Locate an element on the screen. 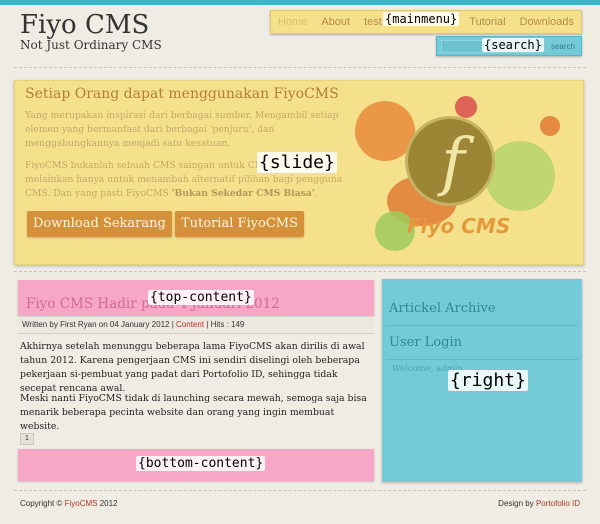 The width and height of the screenshot is (600, 524). top-content-placeholder: {top-content} is located at coordinates (201, 297).